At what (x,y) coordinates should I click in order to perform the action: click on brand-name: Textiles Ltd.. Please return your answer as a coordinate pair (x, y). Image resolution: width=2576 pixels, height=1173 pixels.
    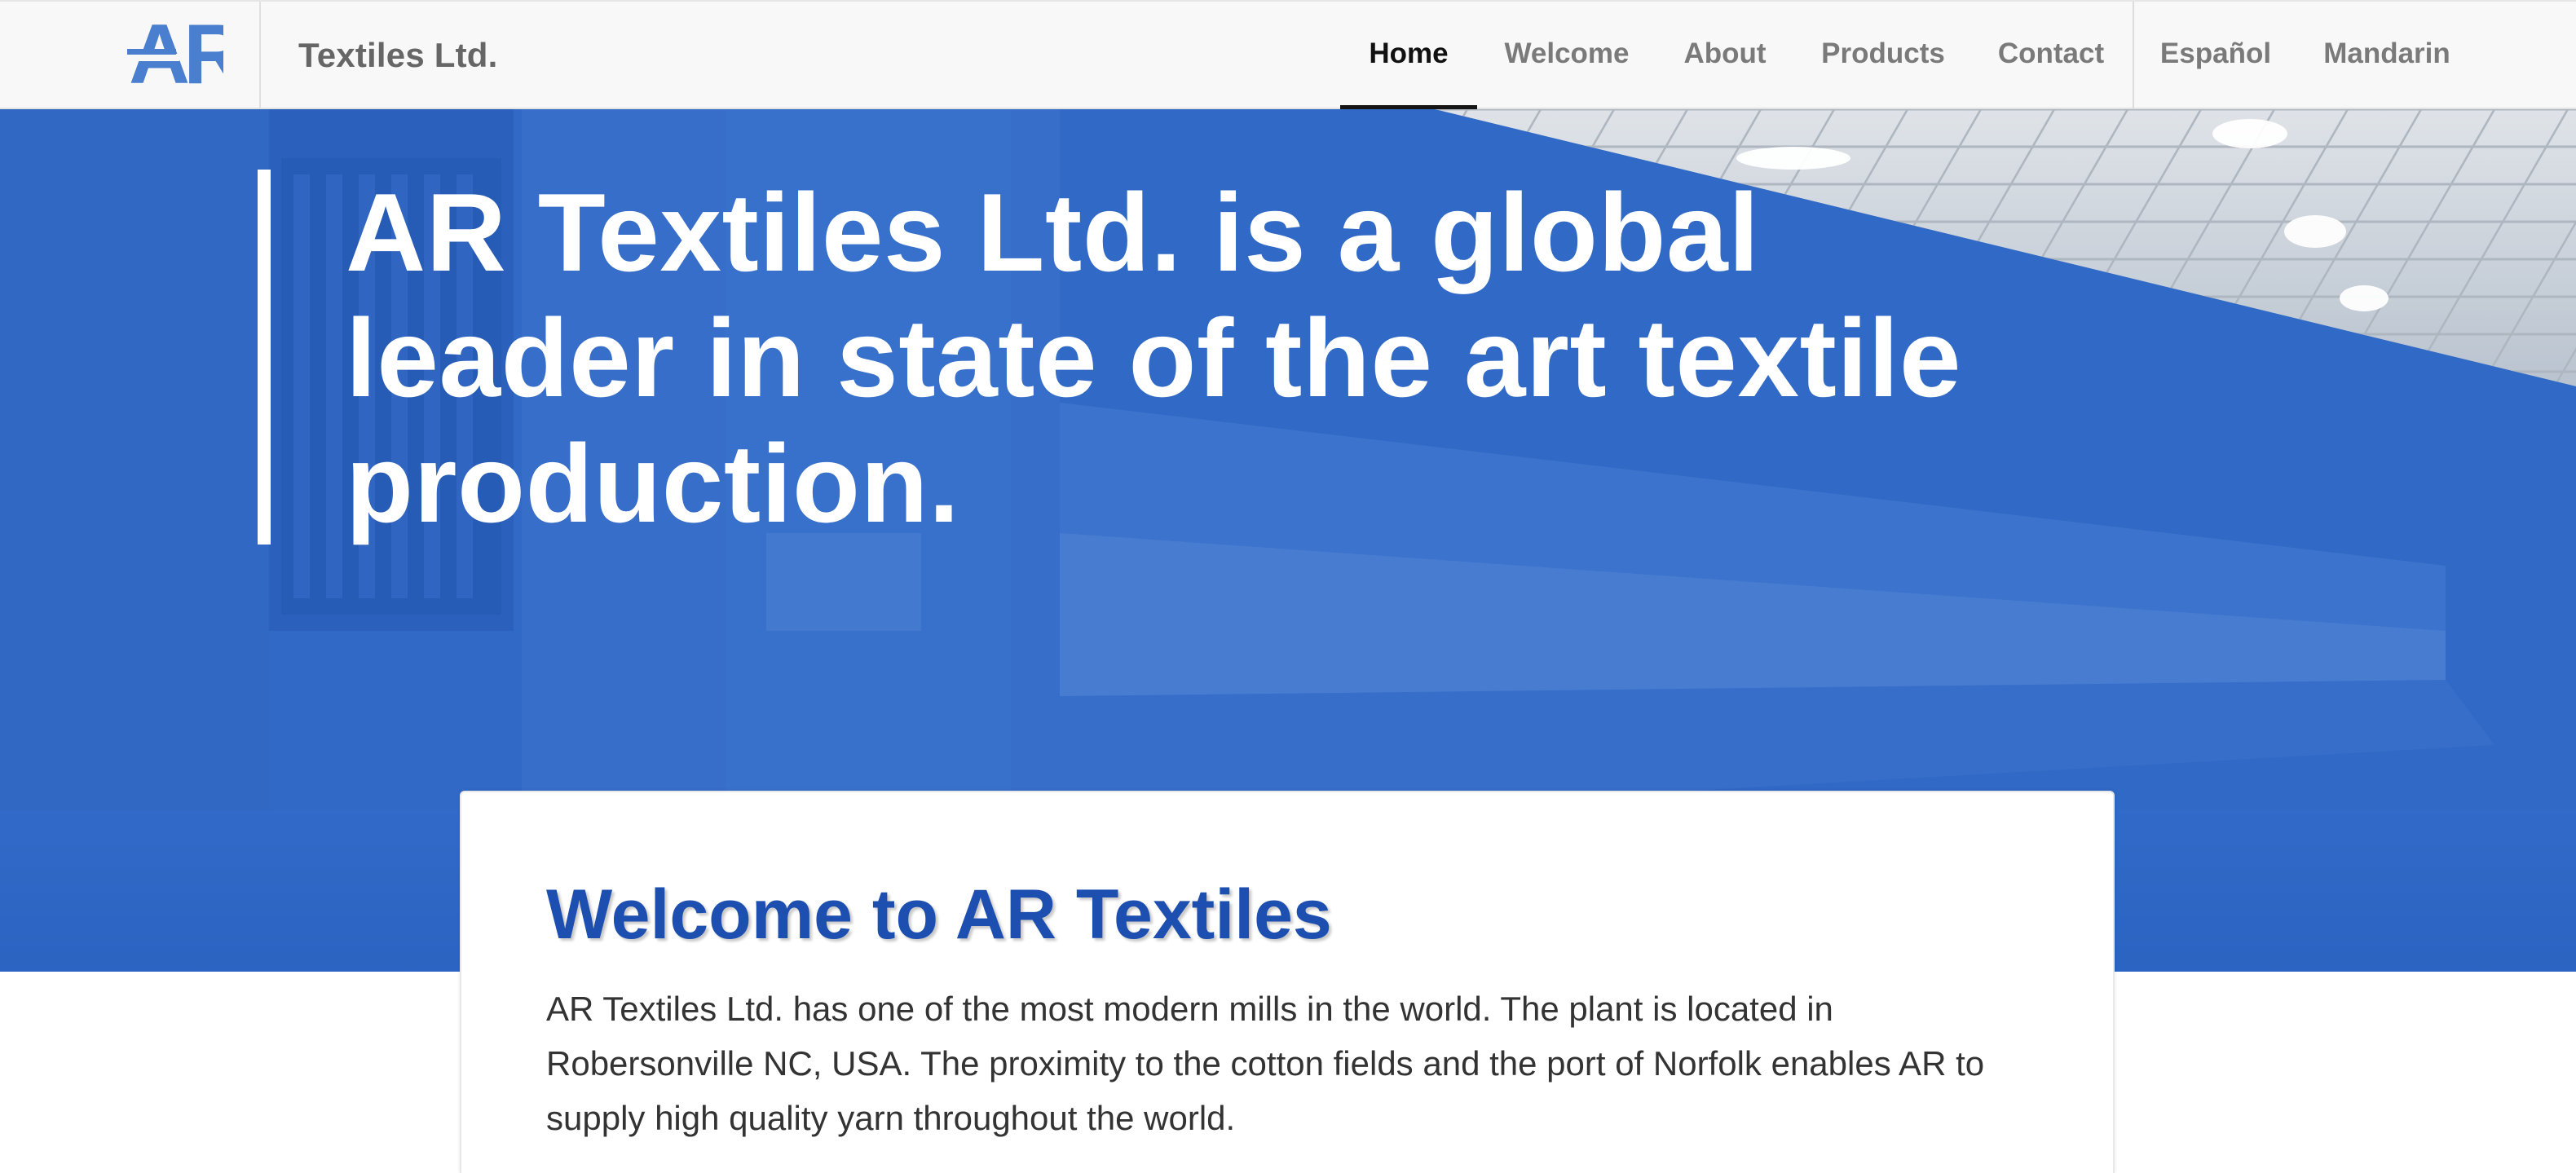
    Looking at the image, I should click on (398, 55).